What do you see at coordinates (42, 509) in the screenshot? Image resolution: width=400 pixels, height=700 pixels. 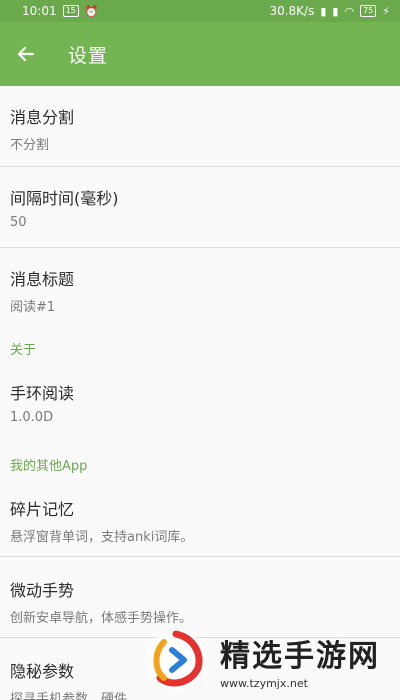 I see `other-app-name: 碎片记忆` at bounding box center [42, 509].